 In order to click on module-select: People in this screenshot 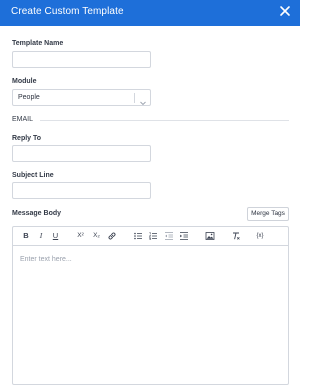, I will do `click(81, 97)`.